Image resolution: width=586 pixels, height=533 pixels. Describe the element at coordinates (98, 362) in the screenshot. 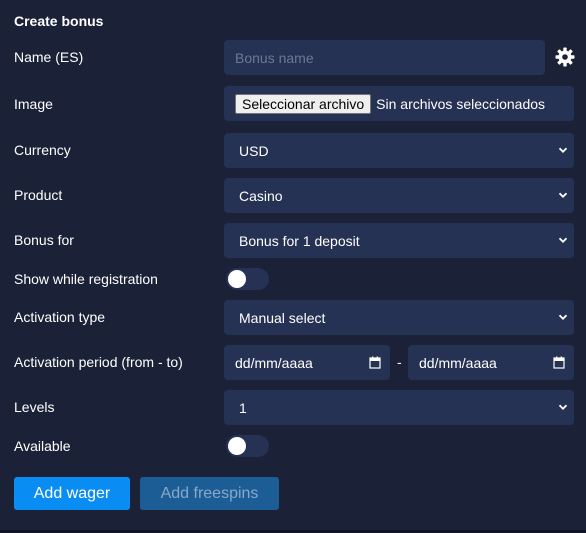

I see `activation-period-label: Activation period (from - to)` at that location.